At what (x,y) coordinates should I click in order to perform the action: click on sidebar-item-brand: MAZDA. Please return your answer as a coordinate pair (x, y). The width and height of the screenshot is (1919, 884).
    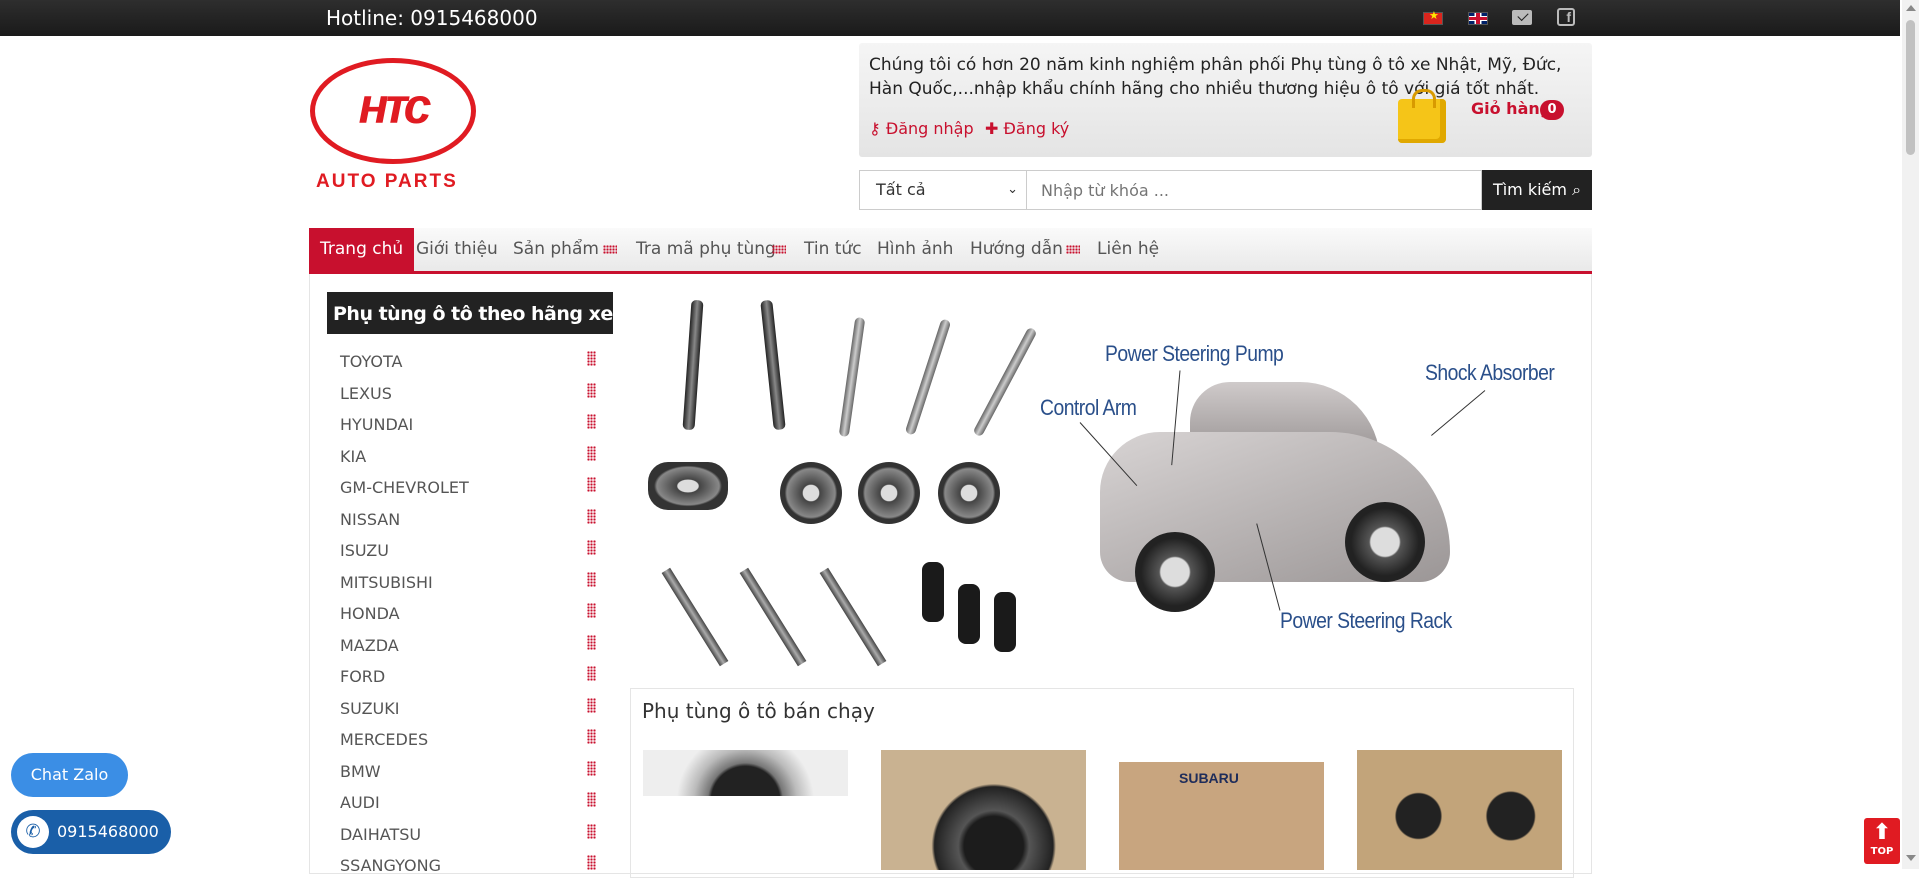
    Looking at the image, I should click on (470, 644).